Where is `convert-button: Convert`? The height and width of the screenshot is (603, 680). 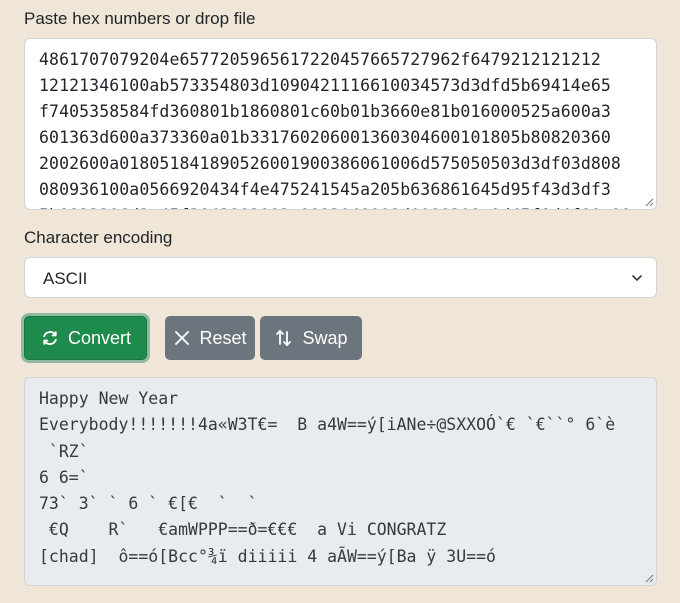
convert-button: Convert is located at coordinates (85, 338).